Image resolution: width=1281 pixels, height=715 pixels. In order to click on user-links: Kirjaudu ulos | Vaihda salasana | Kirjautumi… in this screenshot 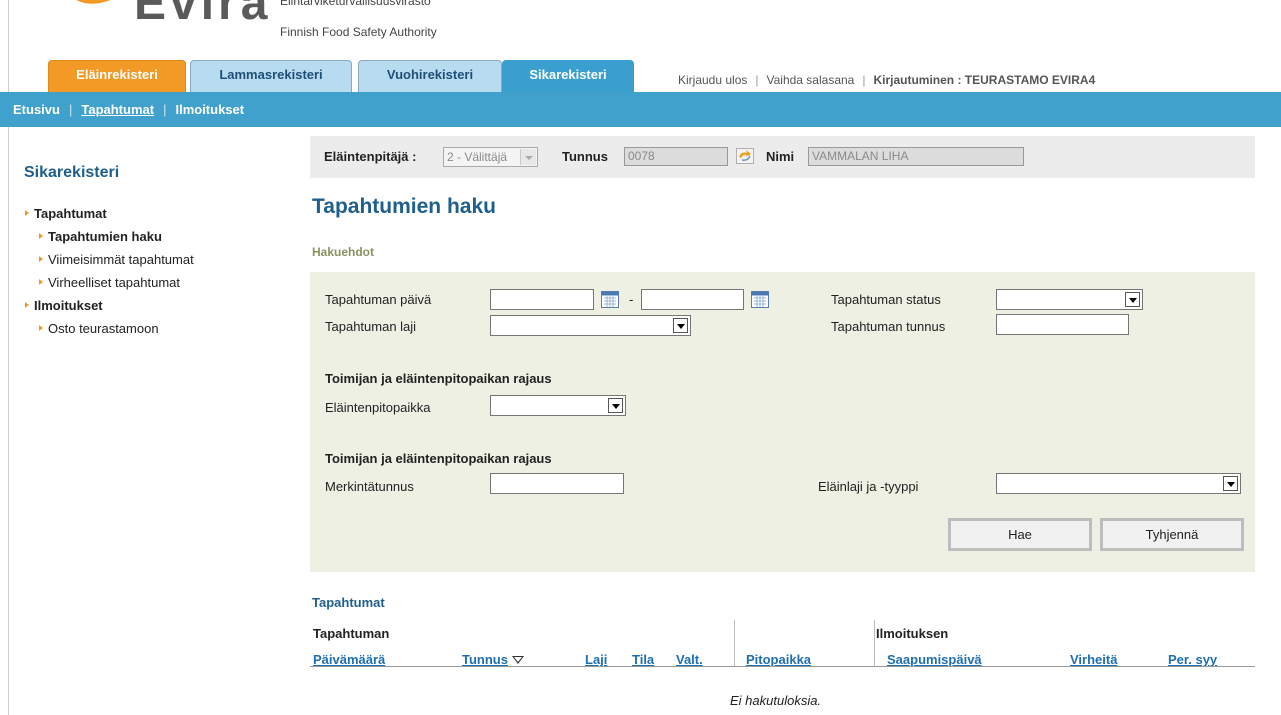, I will do `click(886, 80)`.